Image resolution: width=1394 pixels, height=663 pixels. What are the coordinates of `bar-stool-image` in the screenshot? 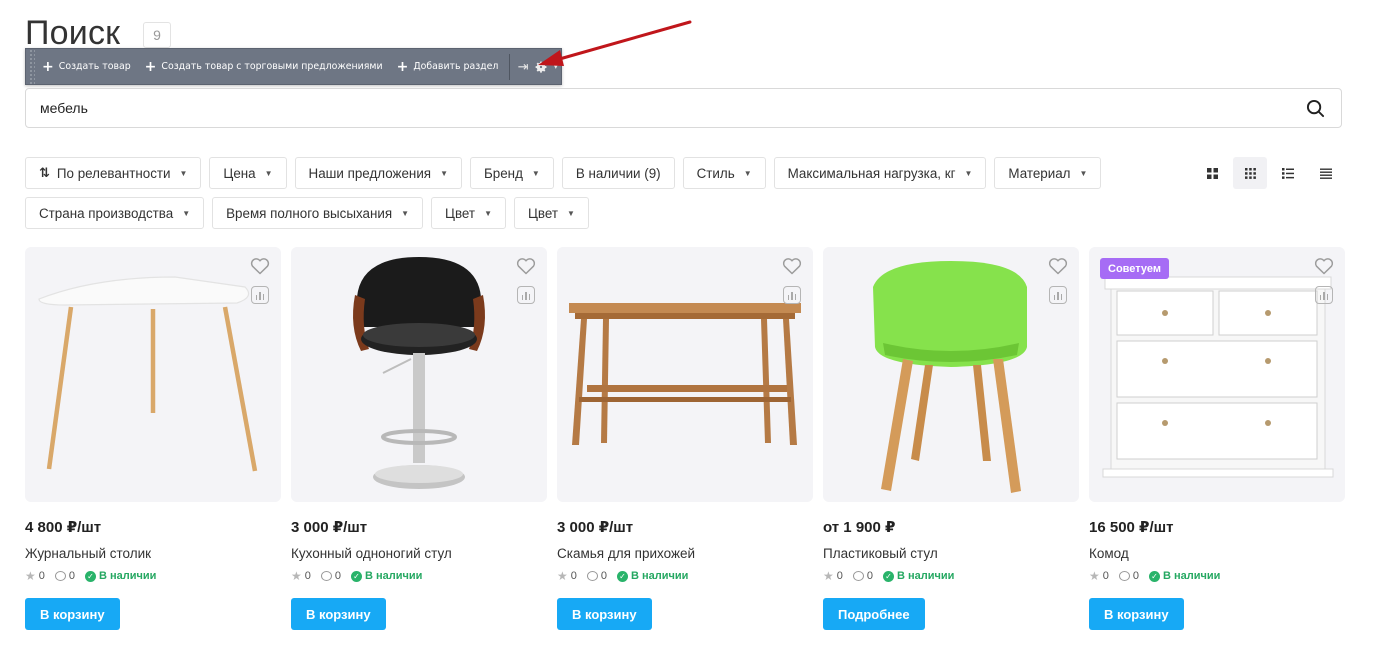 It's located at (419, 373).